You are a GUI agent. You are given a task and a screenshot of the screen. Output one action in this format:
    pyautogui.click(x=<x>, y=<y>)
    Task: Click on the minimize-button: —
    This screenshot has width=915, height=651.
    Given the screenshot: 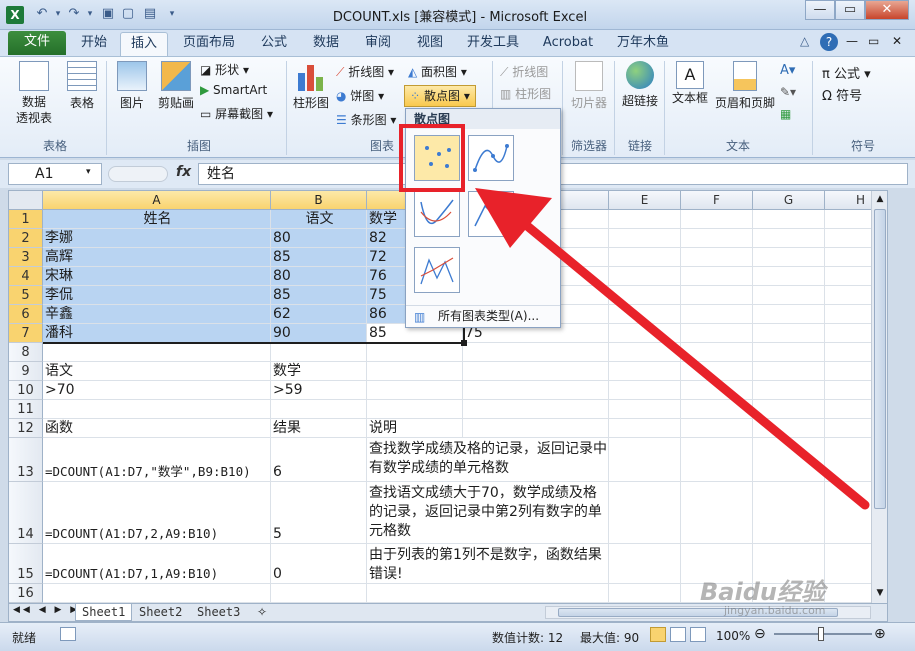 What is the action you would take?
    pyautogui.click(x=820, y=10)
    